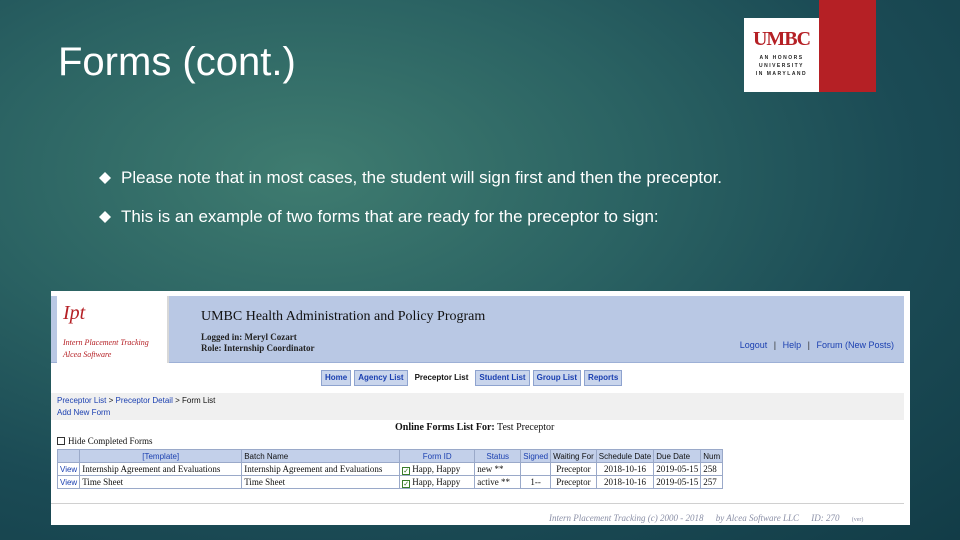 The image size is (960, 540). What do you see at coordinates (712, 456) in the screenshot?
I see `col-header-num: Num` at bounding box center [712, 456].